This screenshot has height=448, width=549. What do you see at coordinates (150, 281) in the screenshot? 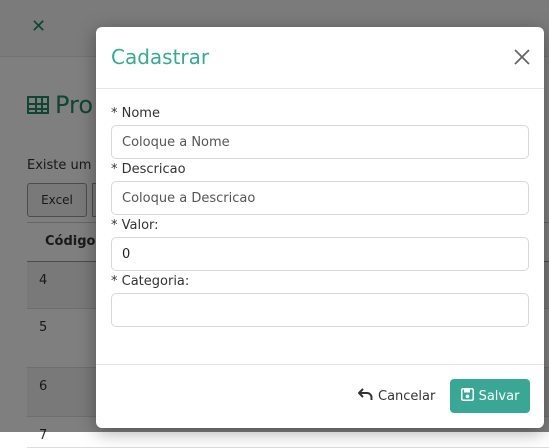
I see `categoria-label: * Categoria:` at bounding box center [150, 281].